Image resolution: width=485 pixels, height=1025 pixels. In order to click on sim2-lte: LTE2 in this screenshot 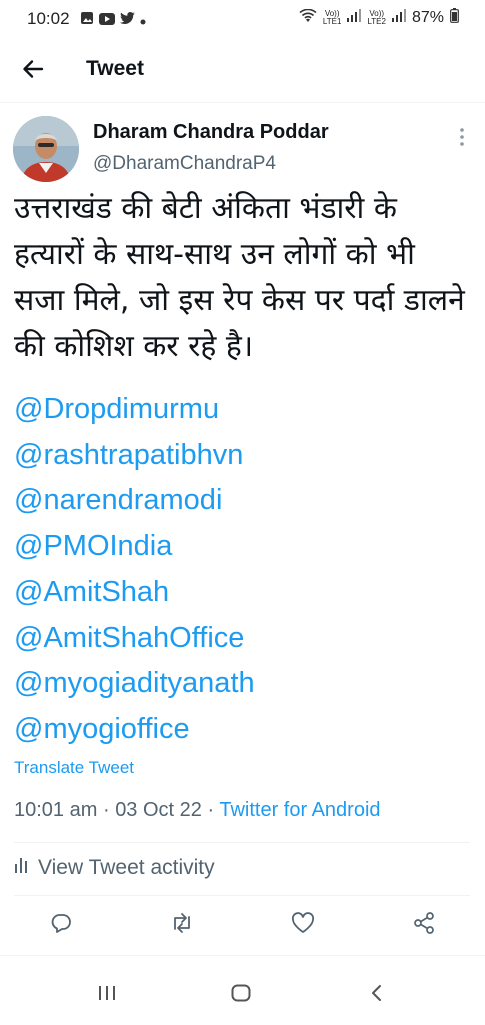, I will do `click(376, 21)`.